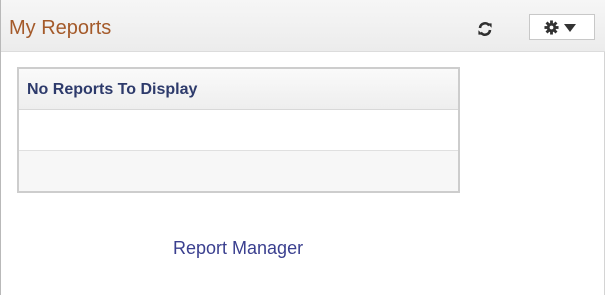 The image size is (607, 295). Describe the element at coordinates (485, 29) in the screenshot. I see `refresh-icon` at that location.